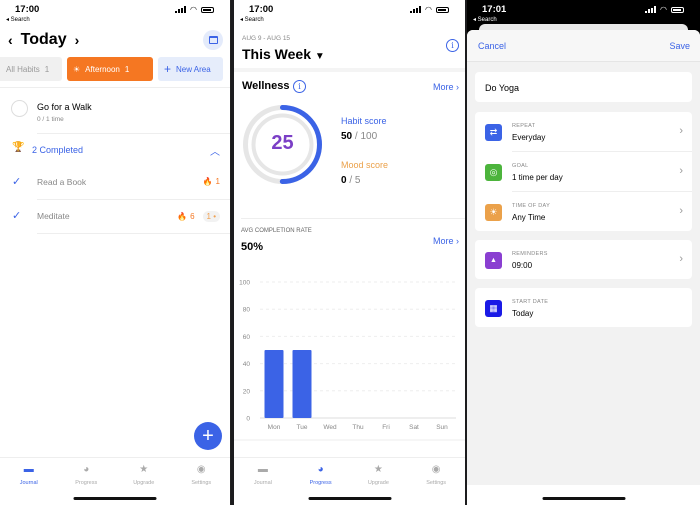 The image size is (700, 505). What do you see at coordinates (349, 86) in the screenshot?
I see `wellness-header: Wellness i More ›` at bounding box center [349, 86].